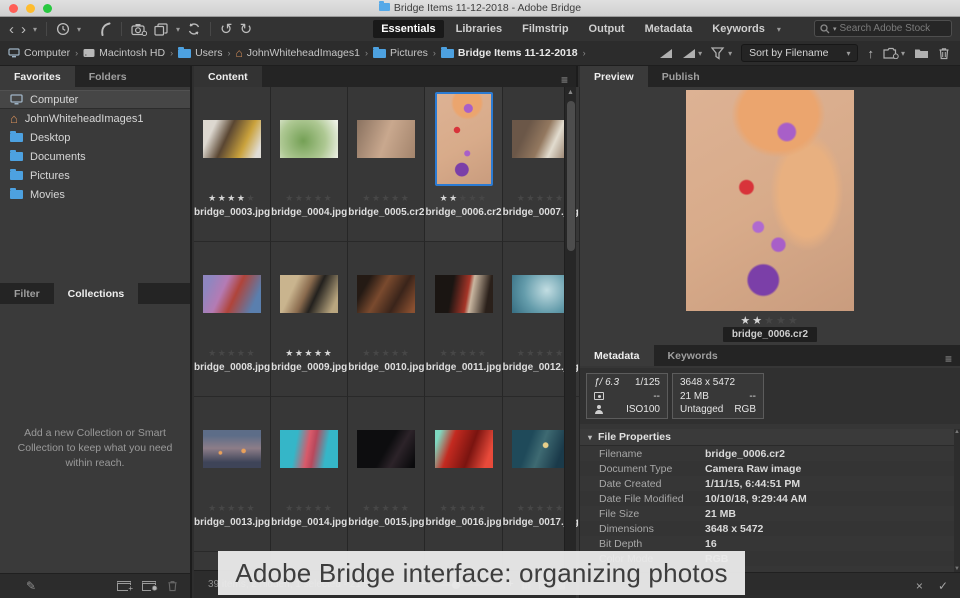 The height and width of the screenshot is (598, 960). Describe the element at coordinates (730, 53) in the screenshot. I see `filter-chevron-down-icon: ▾` at that location.